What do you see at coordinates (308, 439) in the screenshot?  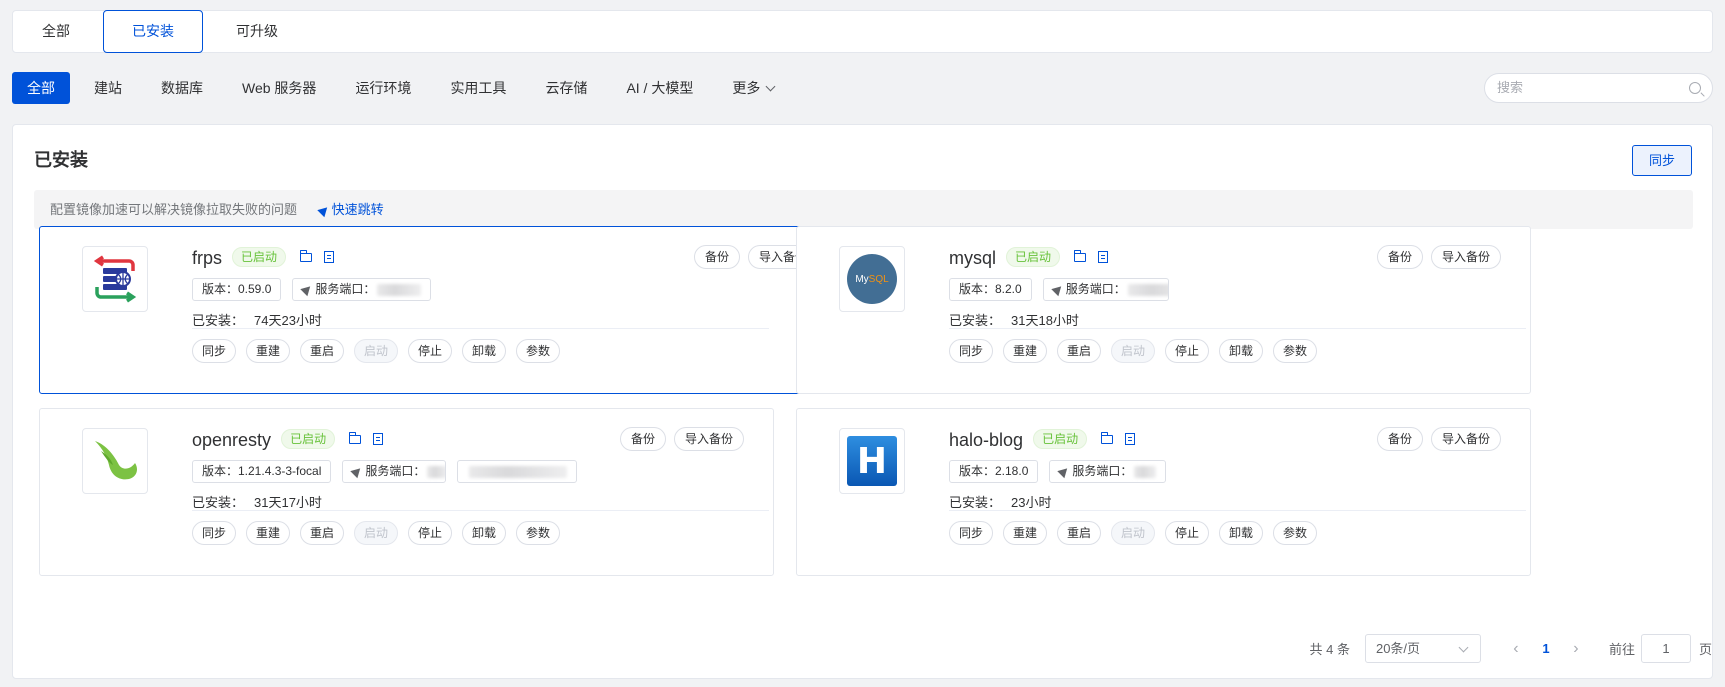 I see `status-badge: 已启动` at bounding box center [308, 439].